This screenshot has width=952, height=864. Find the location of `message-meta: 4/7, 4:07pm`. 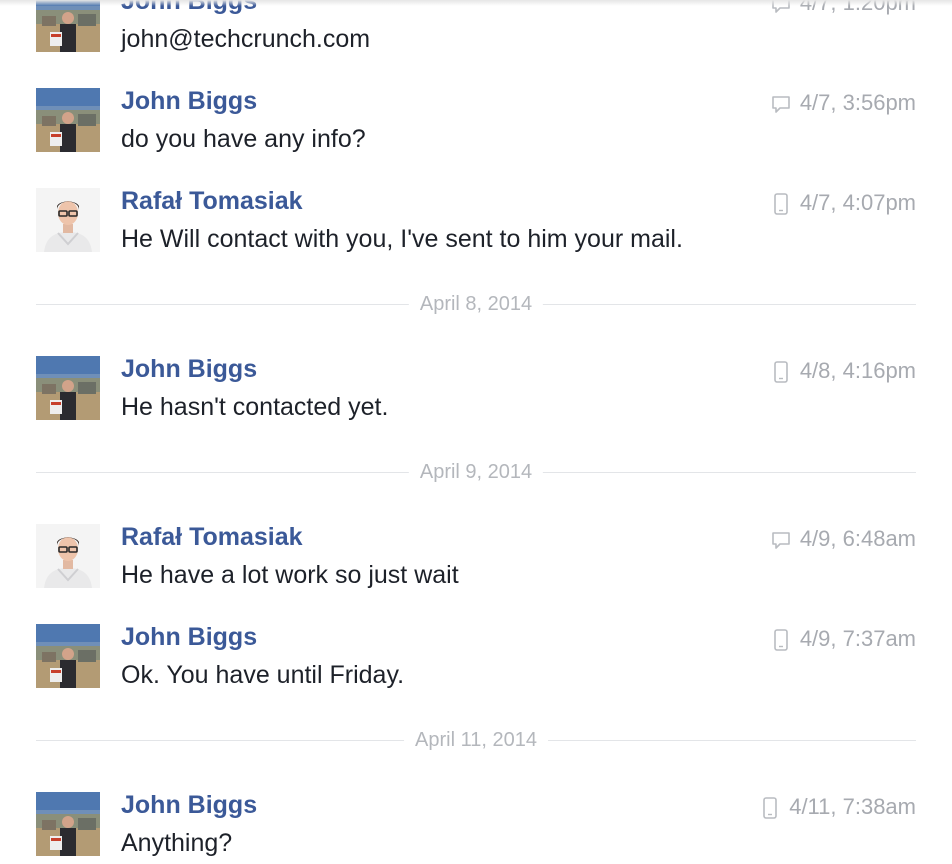

message-meta: 4/7, 4:07pm is located at coordinates (843, 203).